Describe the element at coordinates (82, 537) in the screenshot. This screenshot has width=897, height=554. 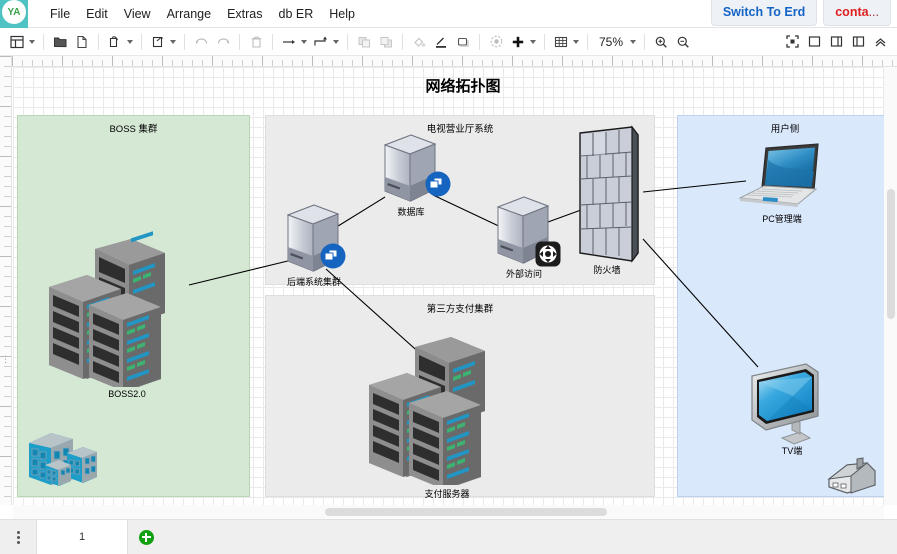
I see `page-tab-1: 1` at that location.